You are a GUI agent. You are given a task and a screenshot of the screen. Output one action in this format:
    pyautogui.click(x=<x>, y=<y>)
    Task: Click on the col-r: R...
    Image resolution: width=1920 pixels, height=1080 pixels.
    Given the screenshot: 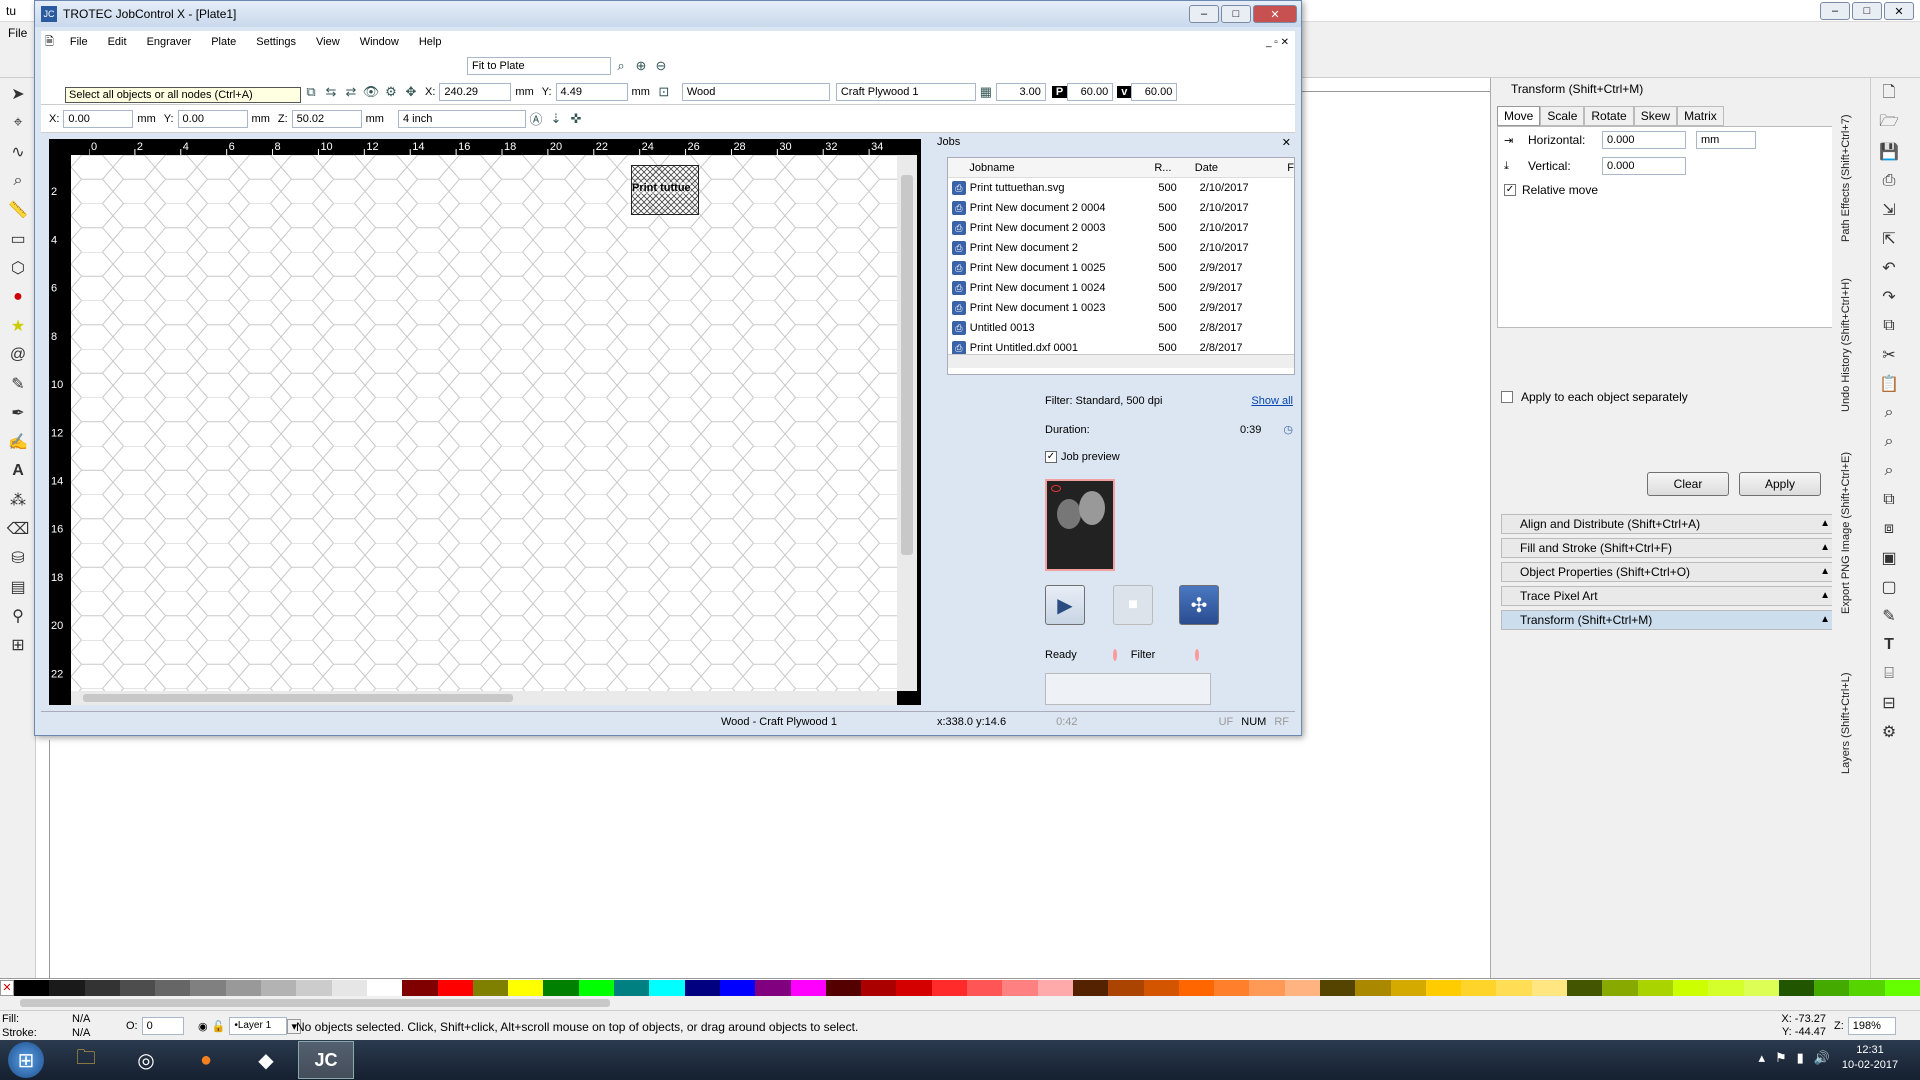 What is the action you would take?
    pyautogui.click(x=1174, y=168)
    